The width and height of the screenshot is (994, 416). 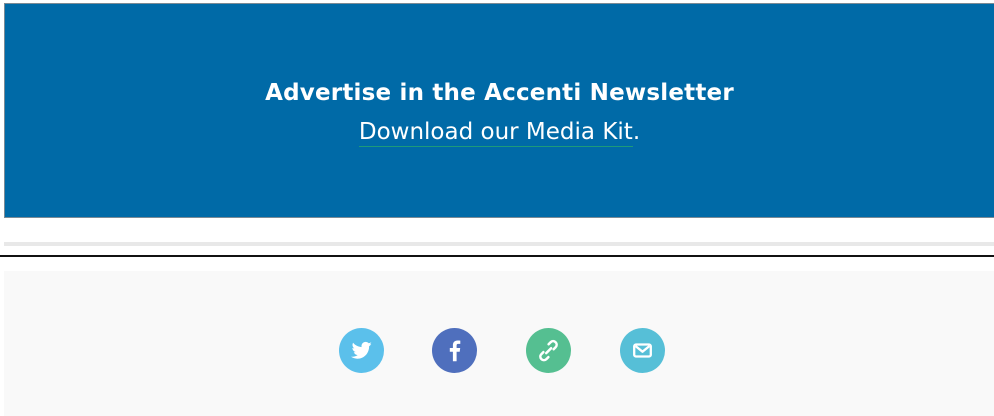 I want to click on media-kit-line: Download our Media Kit., so click(x=499, y=132).